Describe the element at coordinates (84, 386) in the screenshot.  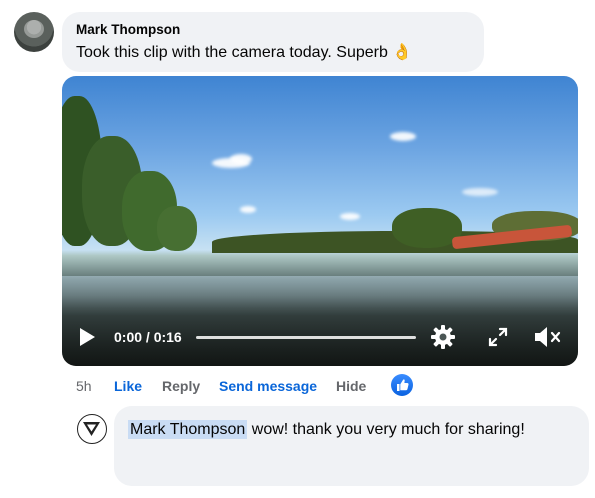
I see `comment-timestamp: 5h` at that location.